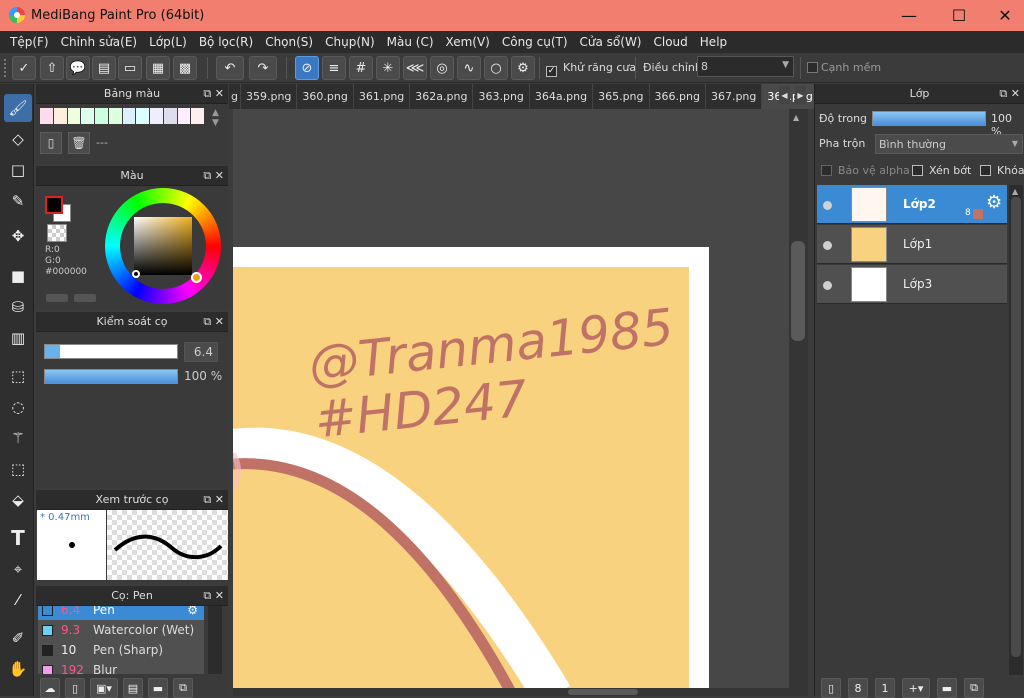 The width and height of the screenshot is (1024, 698). I want to click on foreground-color-swatch, so click(54, 205).